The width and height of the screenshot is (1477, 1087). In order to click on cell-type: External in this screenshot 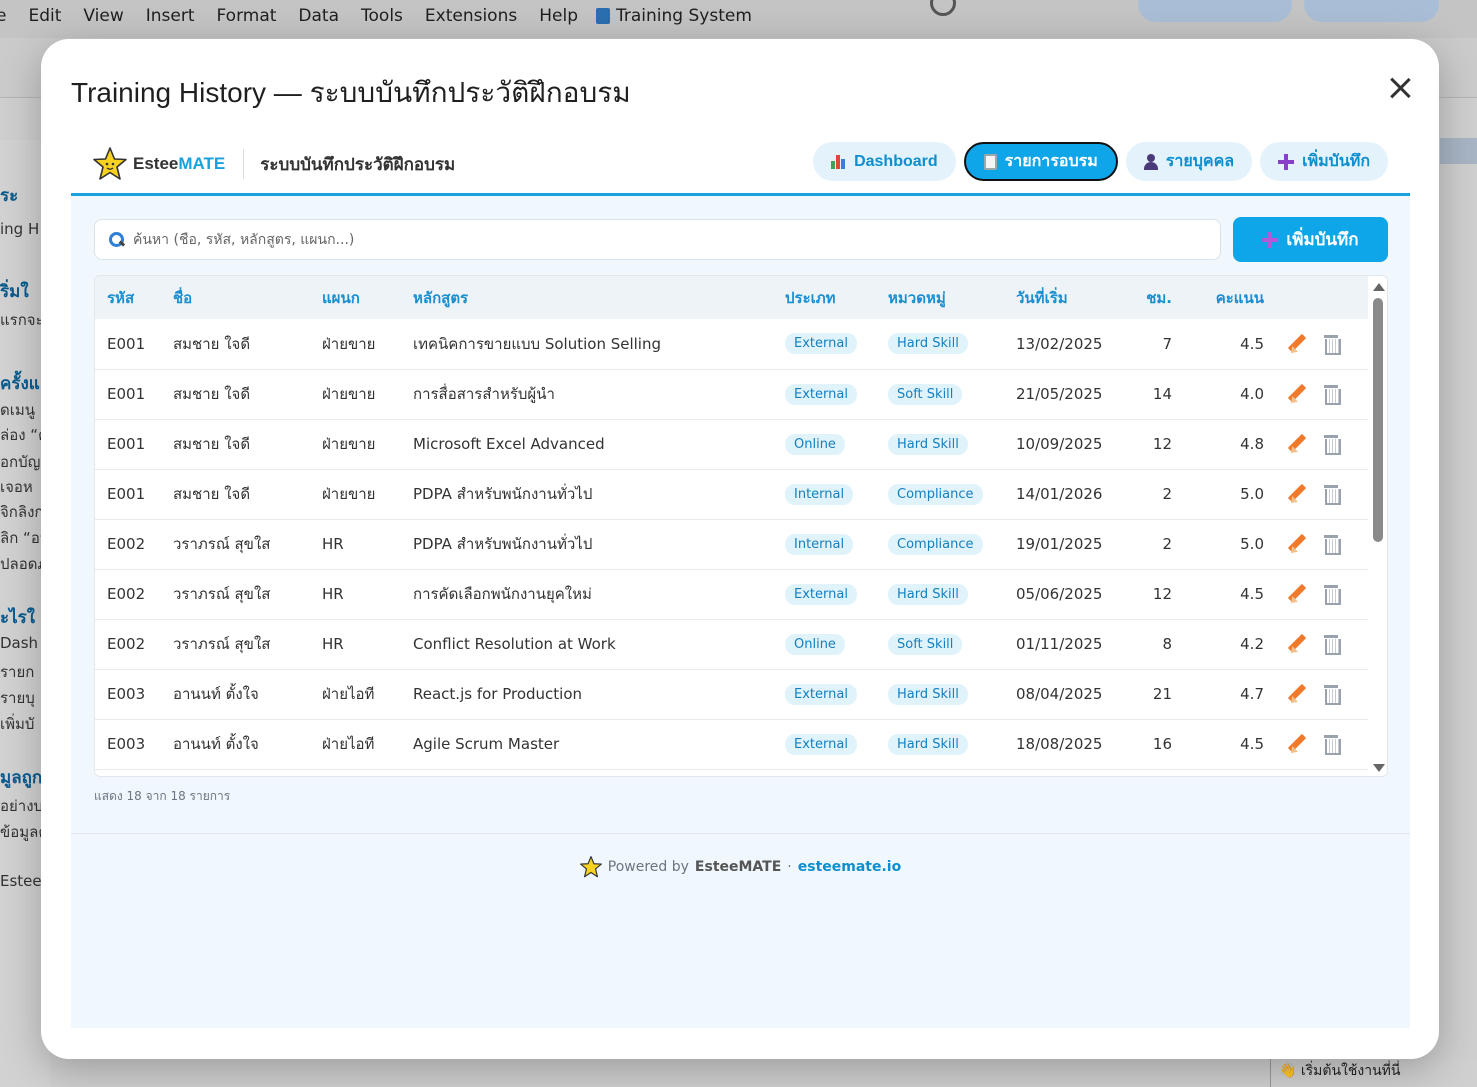, I will do `click(824, 394)`.